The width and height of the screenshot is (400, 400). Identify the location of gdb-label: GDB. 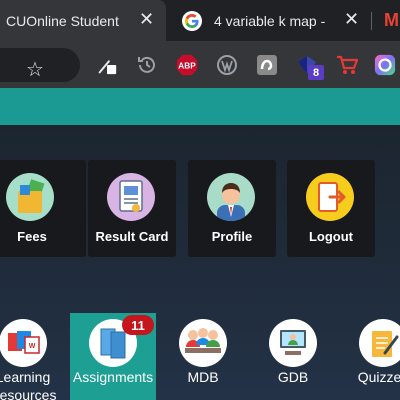
(293, 377).